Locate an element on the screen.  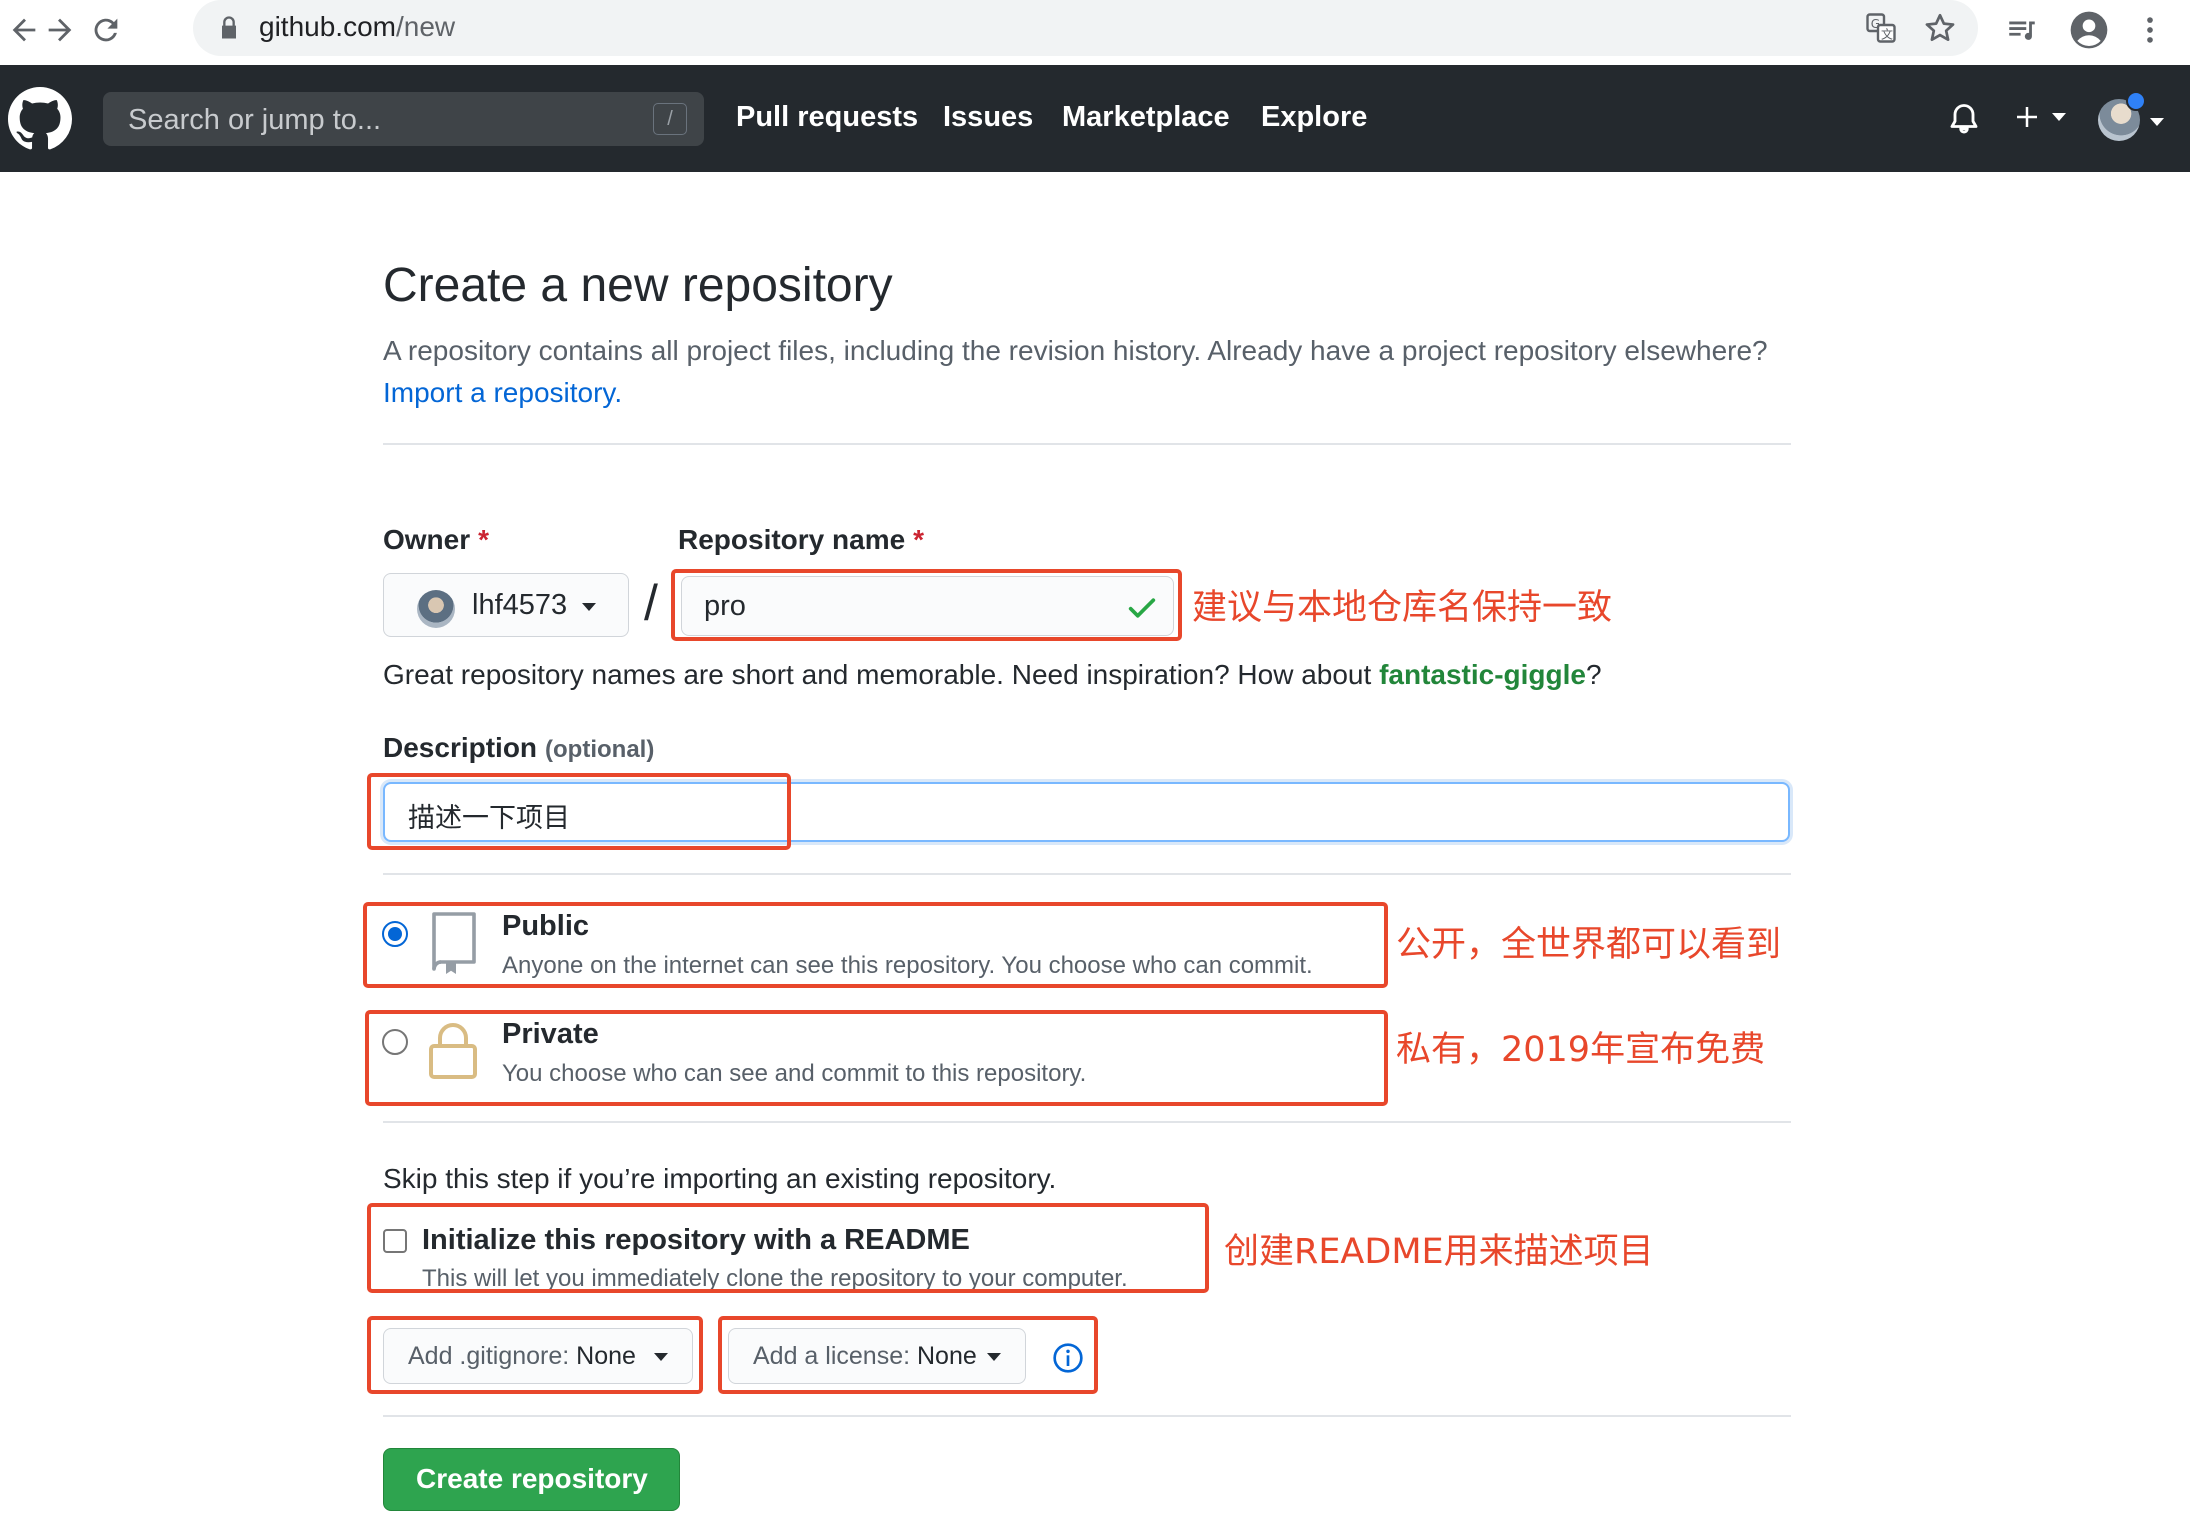
kebab-menu-icon is located at coordinates (2150, 30).